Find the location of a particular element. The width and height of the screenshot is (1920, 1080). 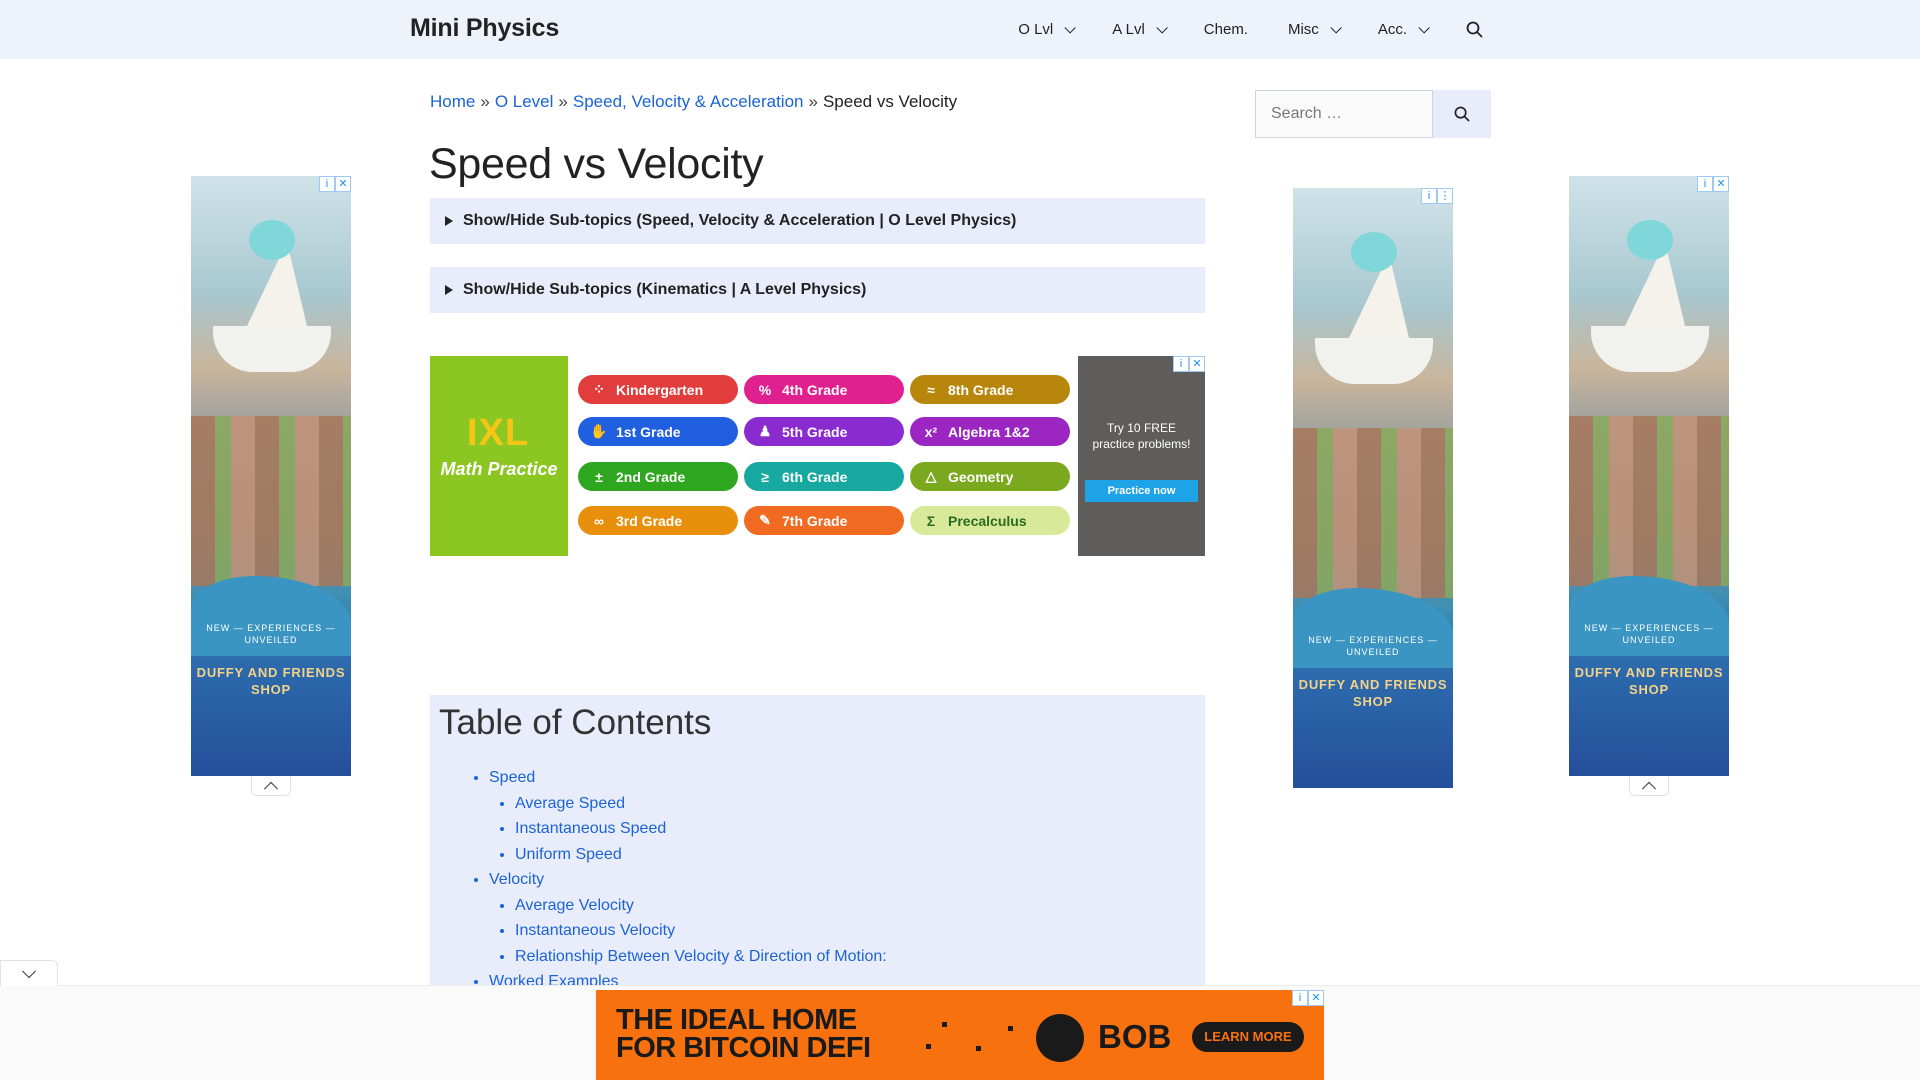

toc-link-worked-examples: Worked Examples is located at coordinates (554, 979).